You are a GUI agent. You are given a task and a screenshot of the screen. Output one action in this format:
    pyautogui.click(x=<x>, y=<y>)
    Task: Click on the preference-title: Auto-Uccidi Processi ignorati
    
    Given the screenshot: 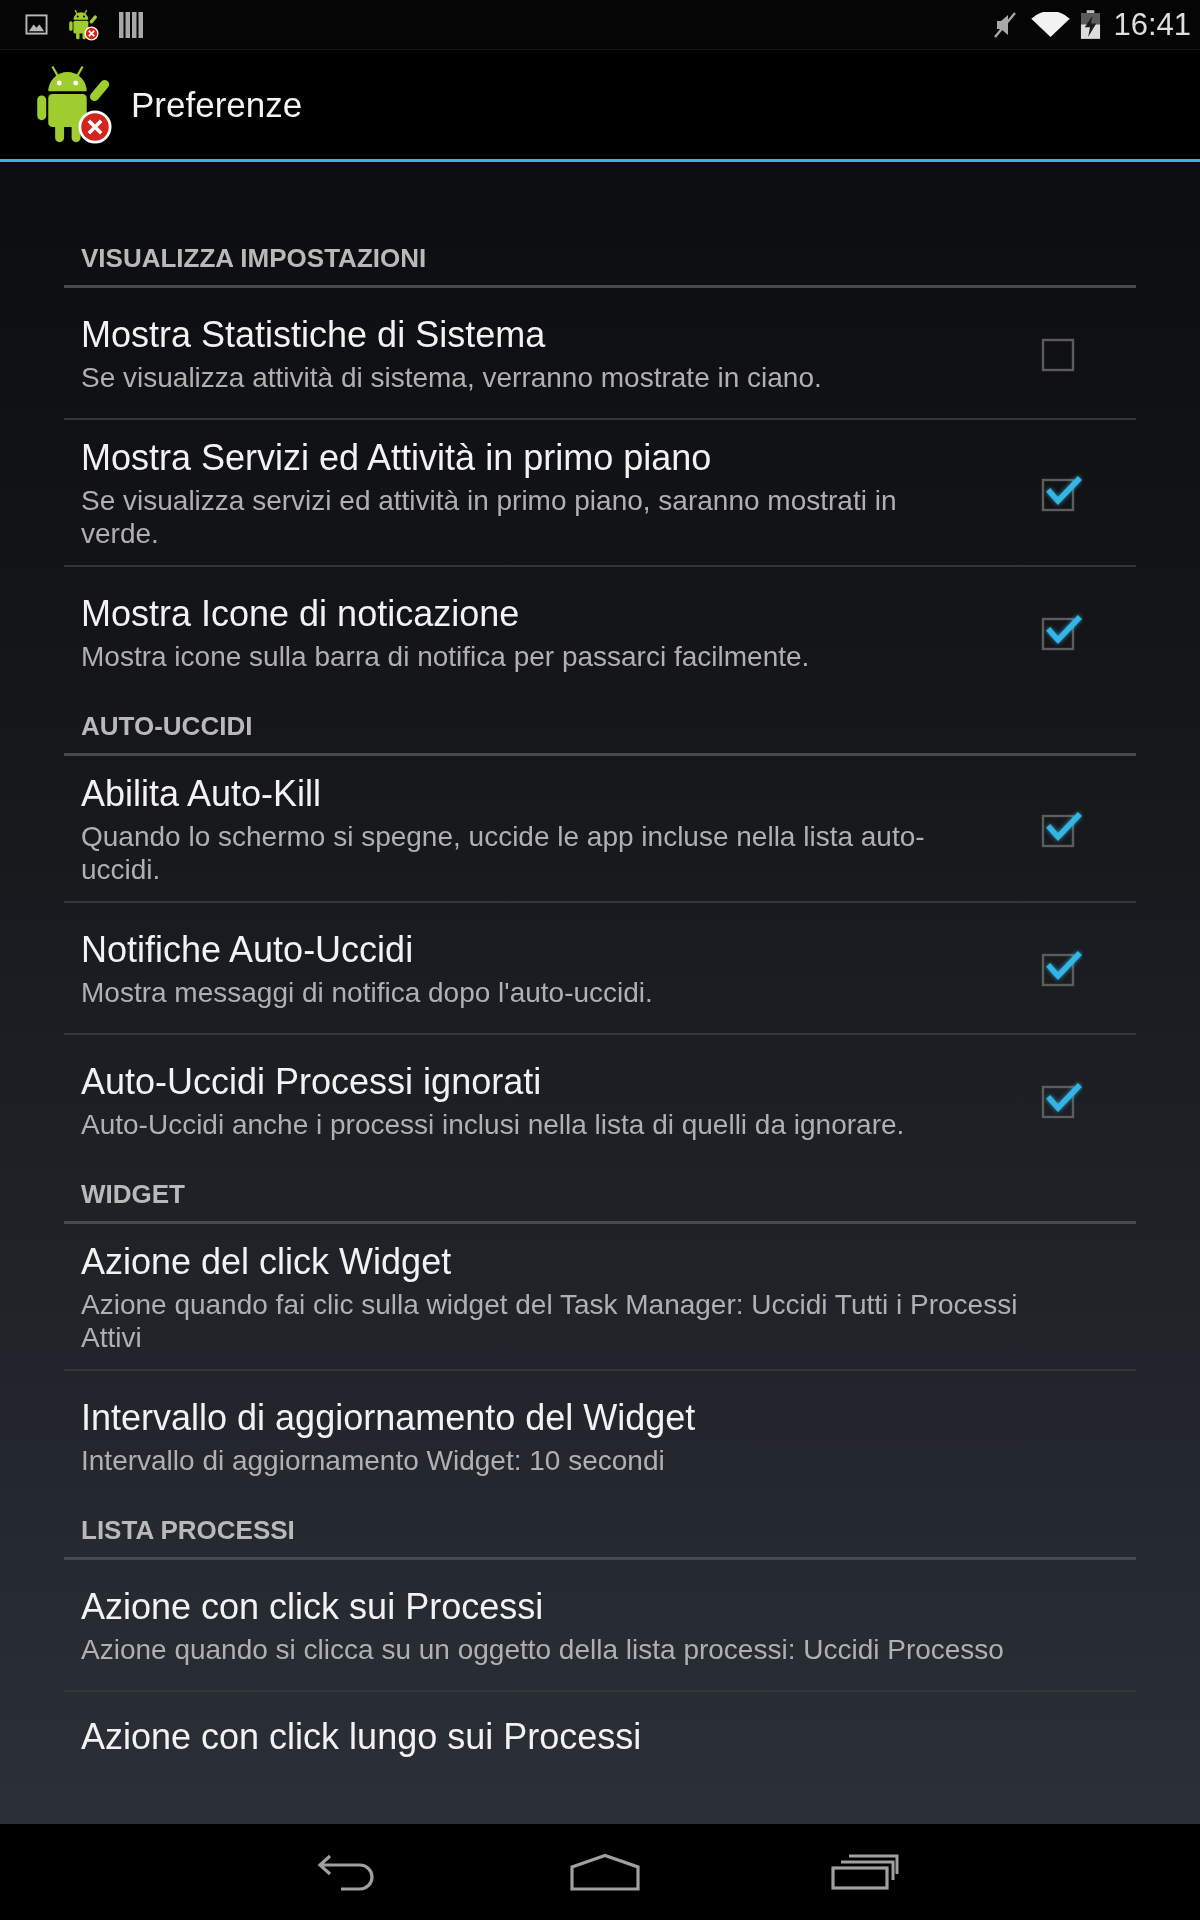 What is the action you would take?
    pyautogui.click(x=311, y=1082)
    